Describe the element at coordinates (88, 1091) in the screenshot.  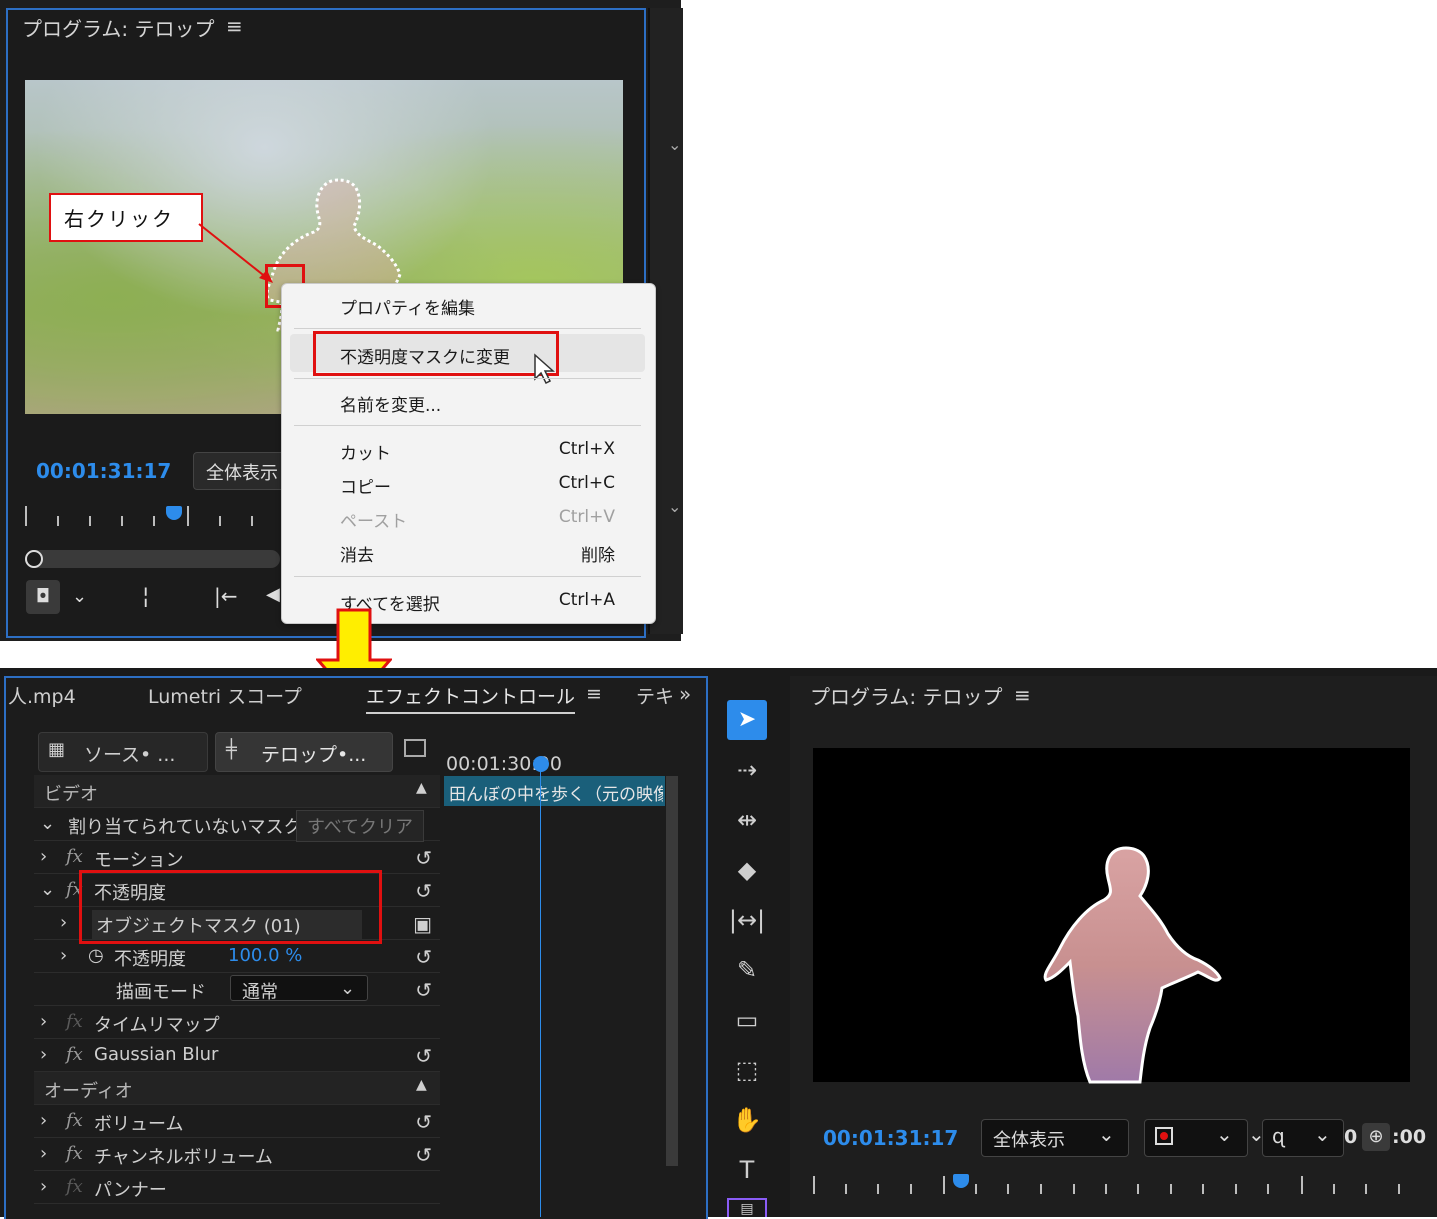
I see `audio-header: オーディオ` at that location.